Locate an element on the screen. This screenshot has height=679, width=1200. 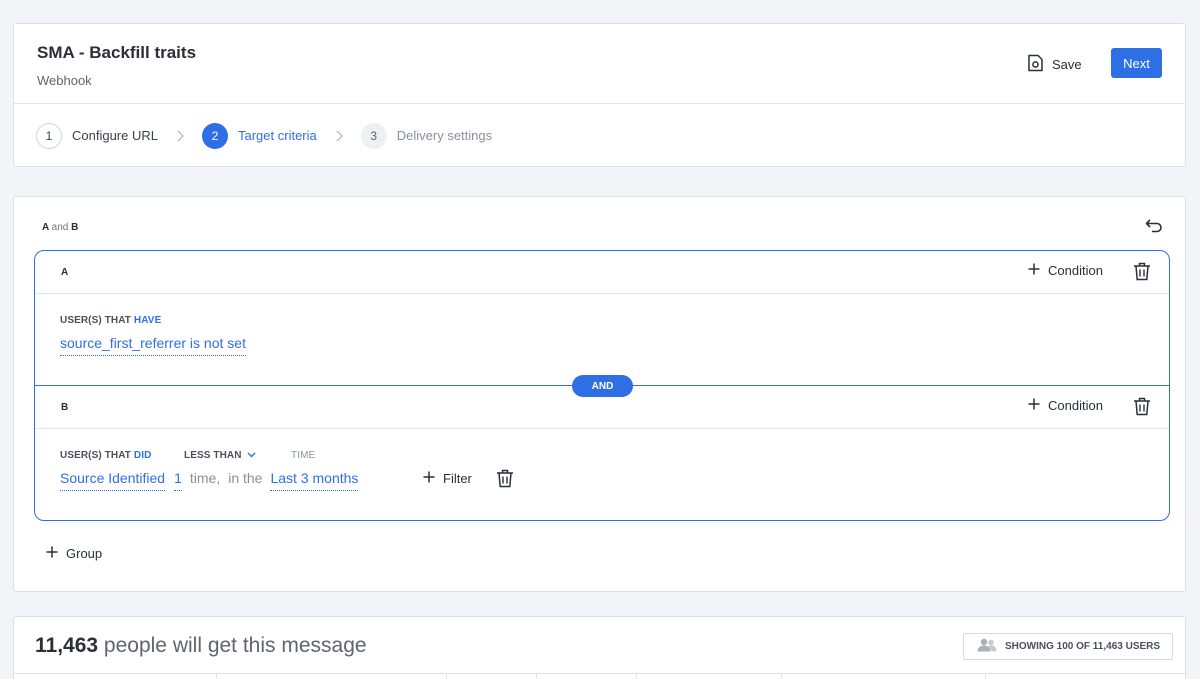
group-a-rule: source_first_referrer is not set is located at coordinates (153, 345).